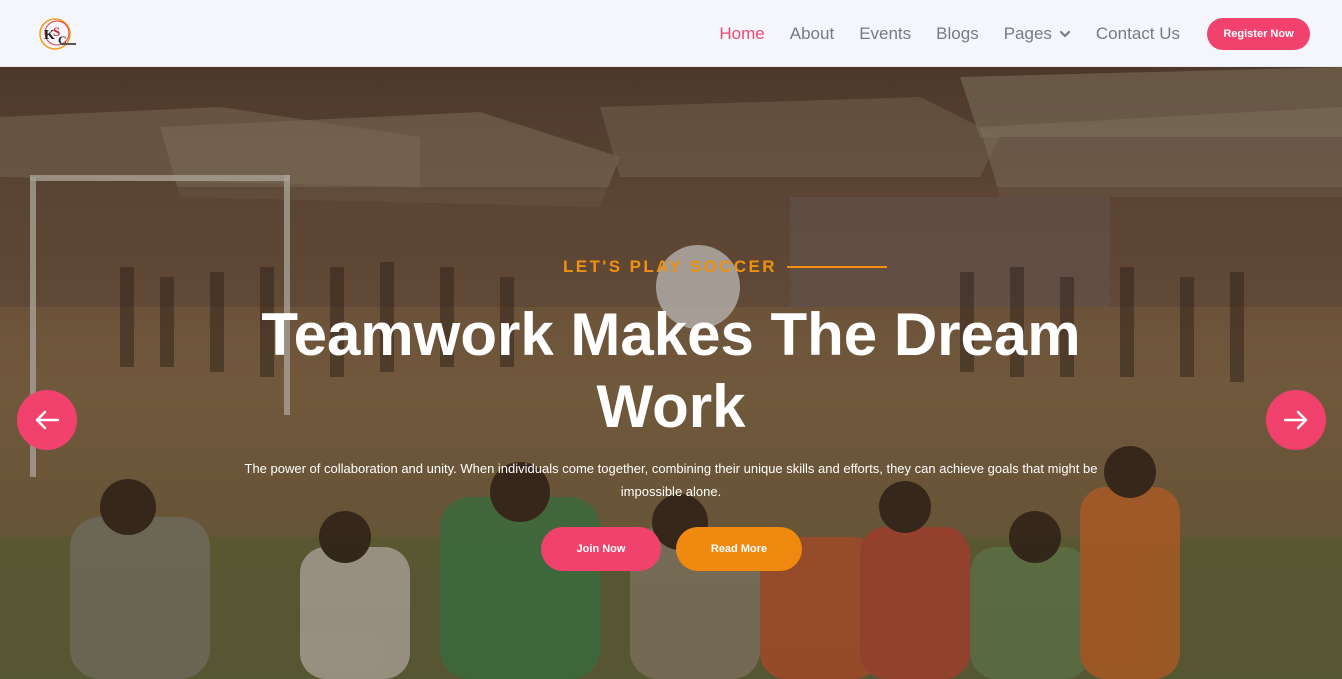  I want to click on site-logo: K S C, so click(57, 34).